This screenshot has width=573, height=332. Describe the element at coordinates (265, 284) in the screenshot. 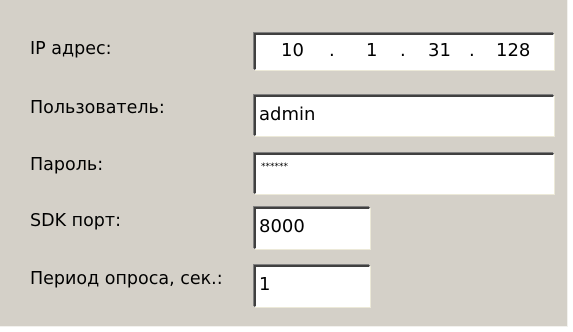

I see `poll-period-input-value: 1` at that location.